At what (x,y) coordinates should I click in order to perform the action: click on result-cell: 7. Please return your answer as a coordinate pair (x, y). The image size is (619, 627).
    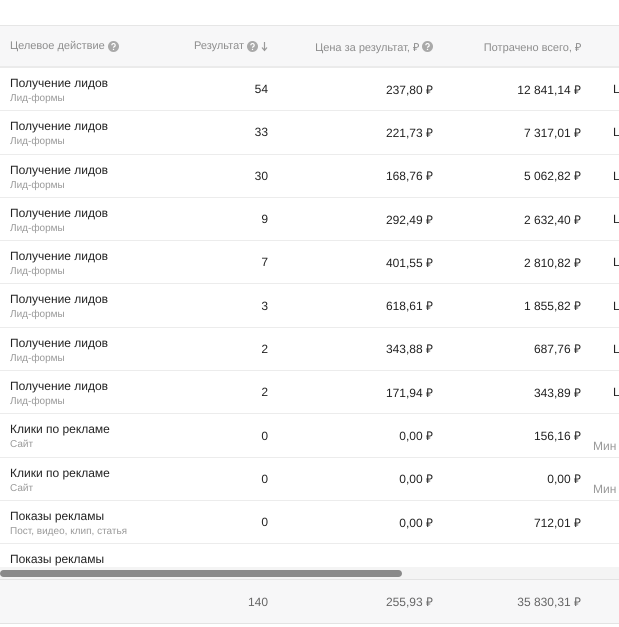
    Looking at the image, I should click on (264, 262).